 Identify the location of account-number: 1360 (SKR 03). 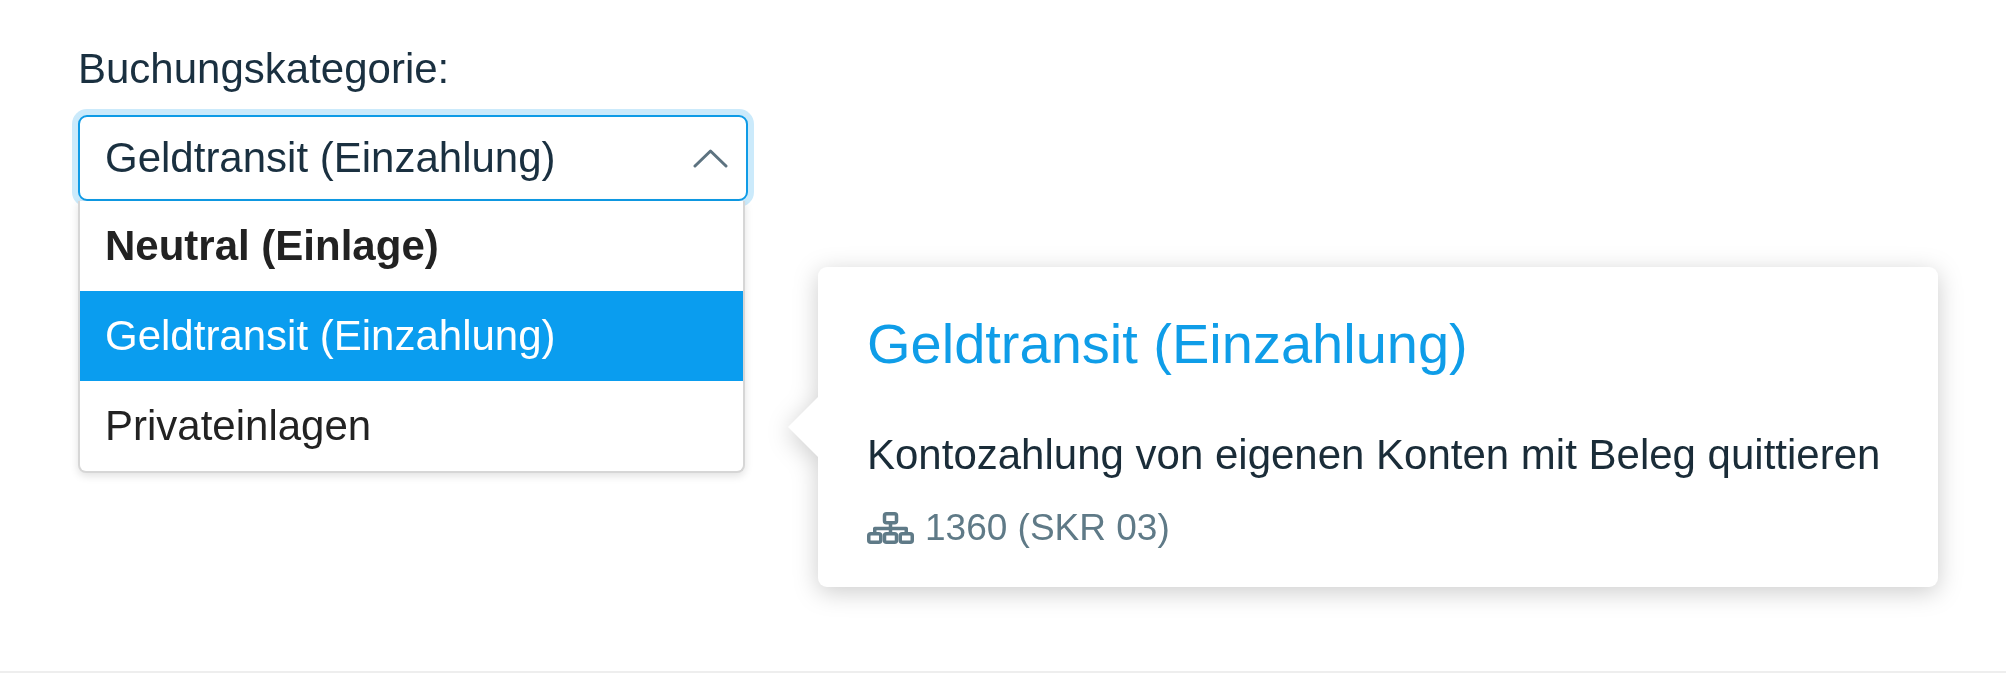
(1047, 528).